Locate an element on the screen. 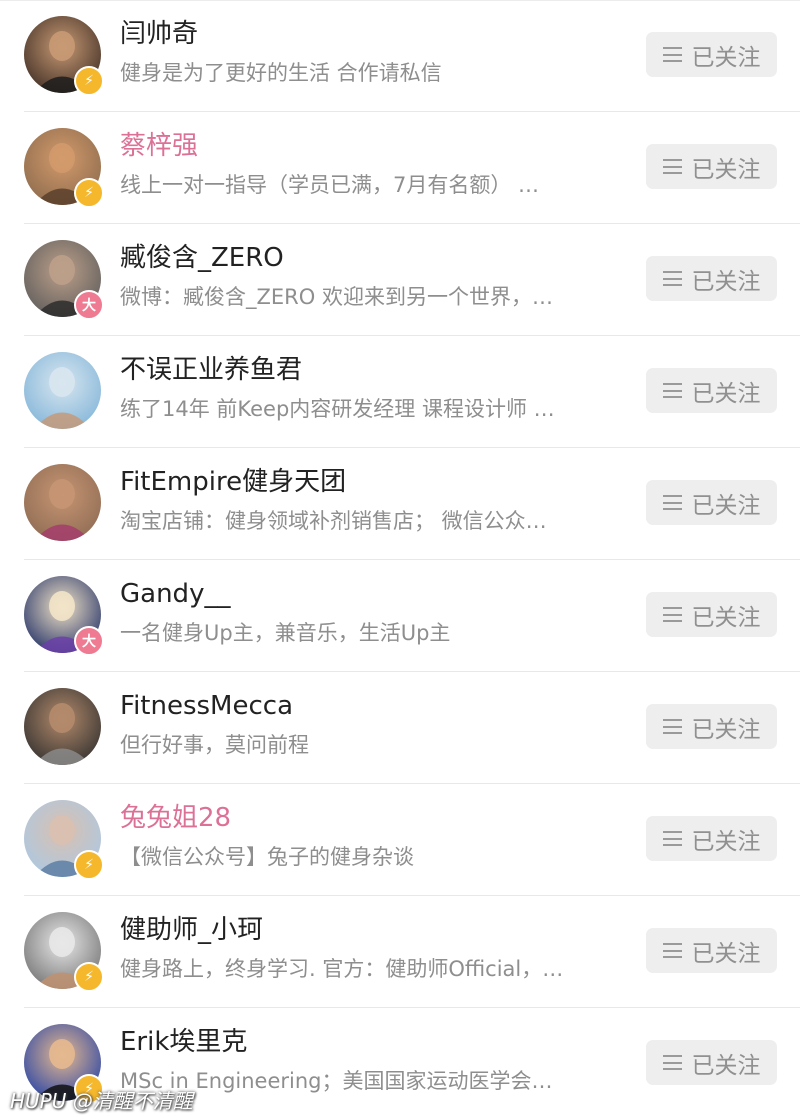 The height and width of the screenshot is (1117, 800). user-description: 一名健身Up主，兼音乐，生活Up主 is located at coordinates (285, 633).